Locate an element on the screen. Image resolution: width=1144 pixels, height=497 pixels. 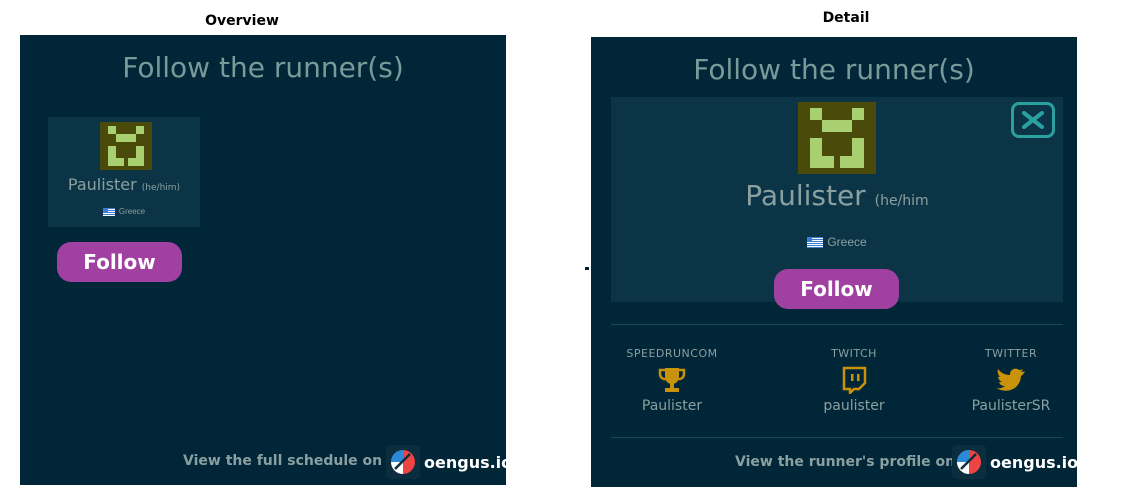
social-label: TWITTER is located at coordinates (1011, 353).